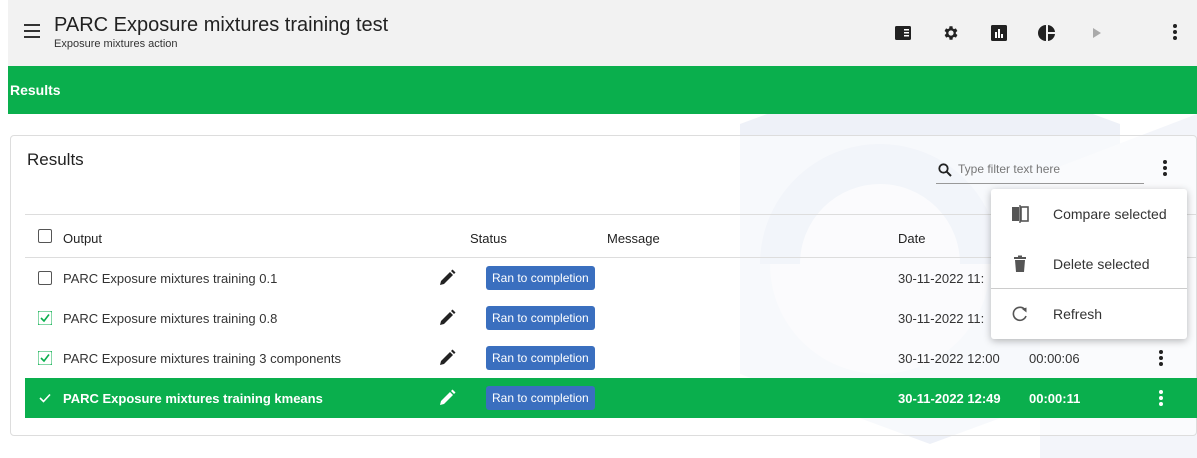  Describe the element at coordinates (999, 33) in the screenshot. I see `bar-chart-icon` at that location.